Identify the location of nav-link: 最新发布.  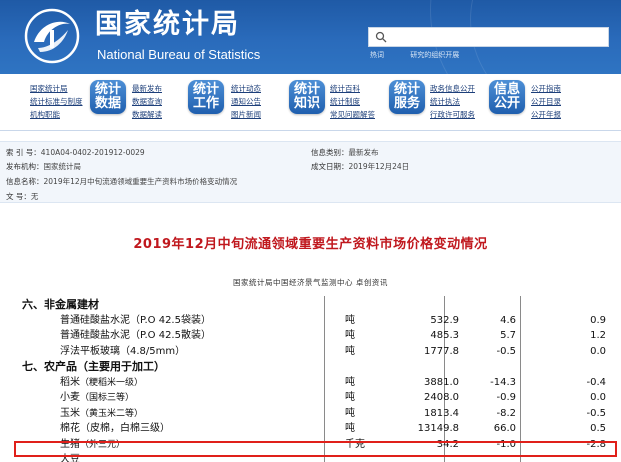
(147, 88).